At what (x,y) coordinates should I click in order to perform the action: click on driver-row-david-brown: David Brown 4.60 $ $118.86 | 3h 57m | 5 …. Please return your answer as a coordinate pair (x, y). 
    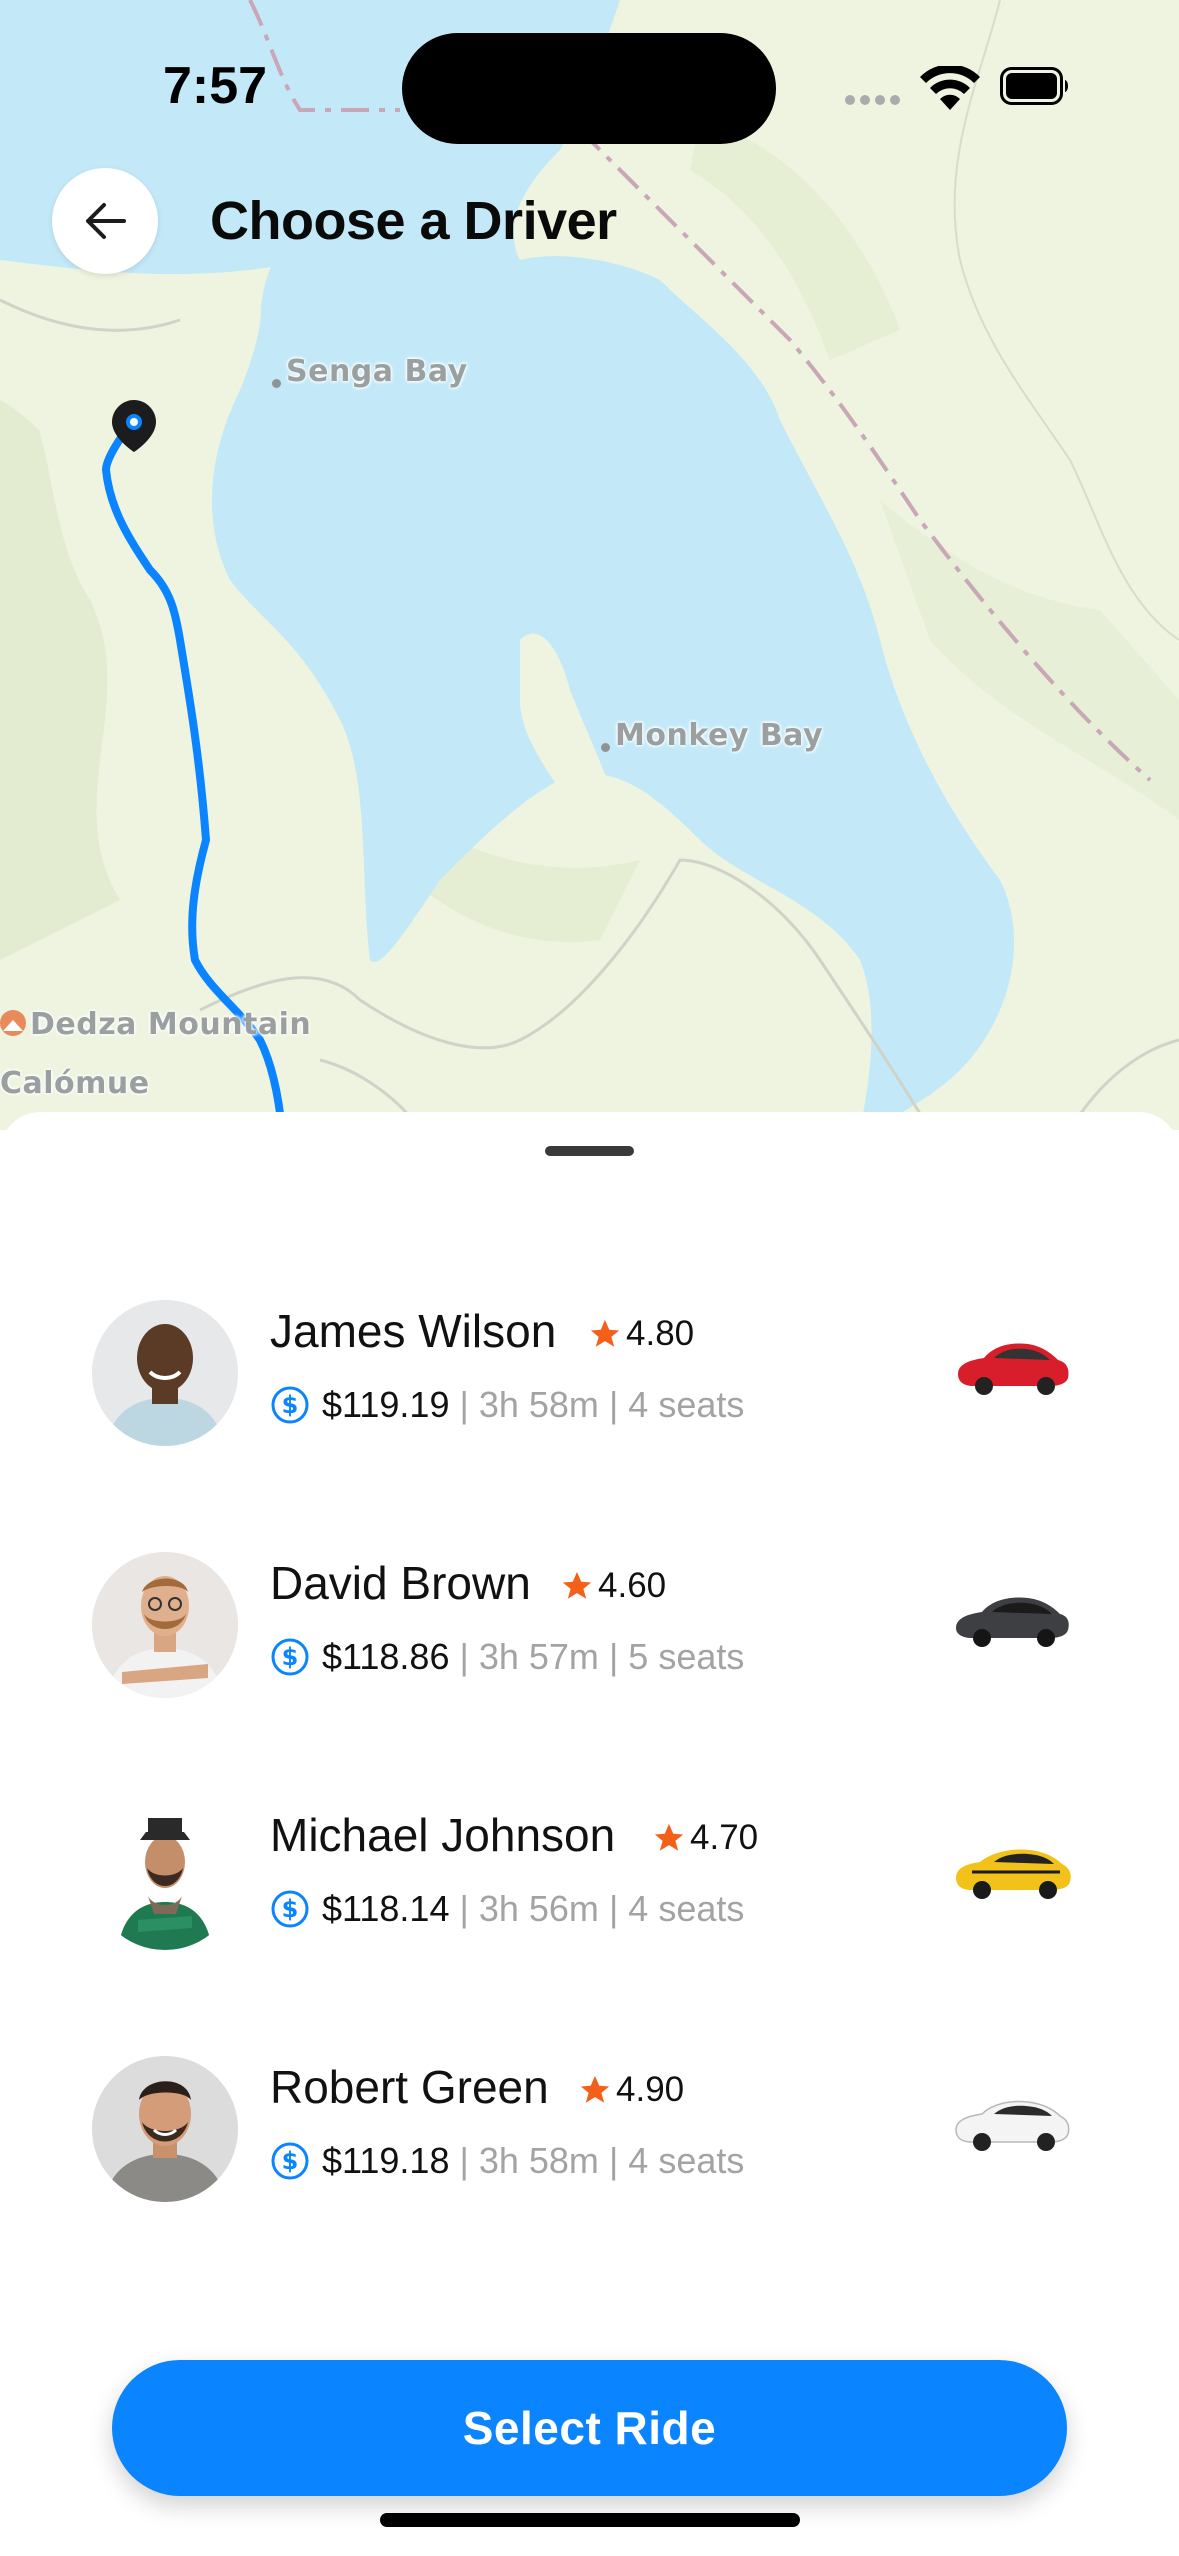
    Looking at the image, I should click on (589, 1627).